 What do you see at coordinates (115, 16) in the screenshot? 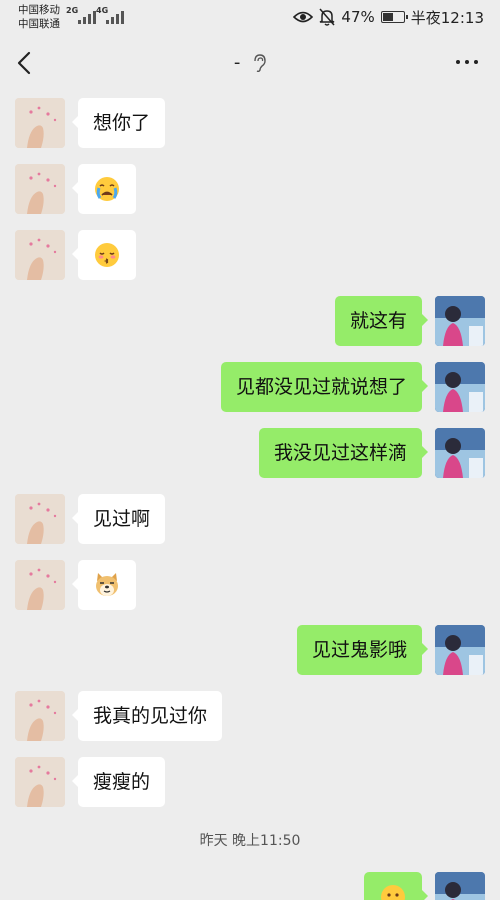
I see `signal-2-icon` at bounding box center [115, 16].